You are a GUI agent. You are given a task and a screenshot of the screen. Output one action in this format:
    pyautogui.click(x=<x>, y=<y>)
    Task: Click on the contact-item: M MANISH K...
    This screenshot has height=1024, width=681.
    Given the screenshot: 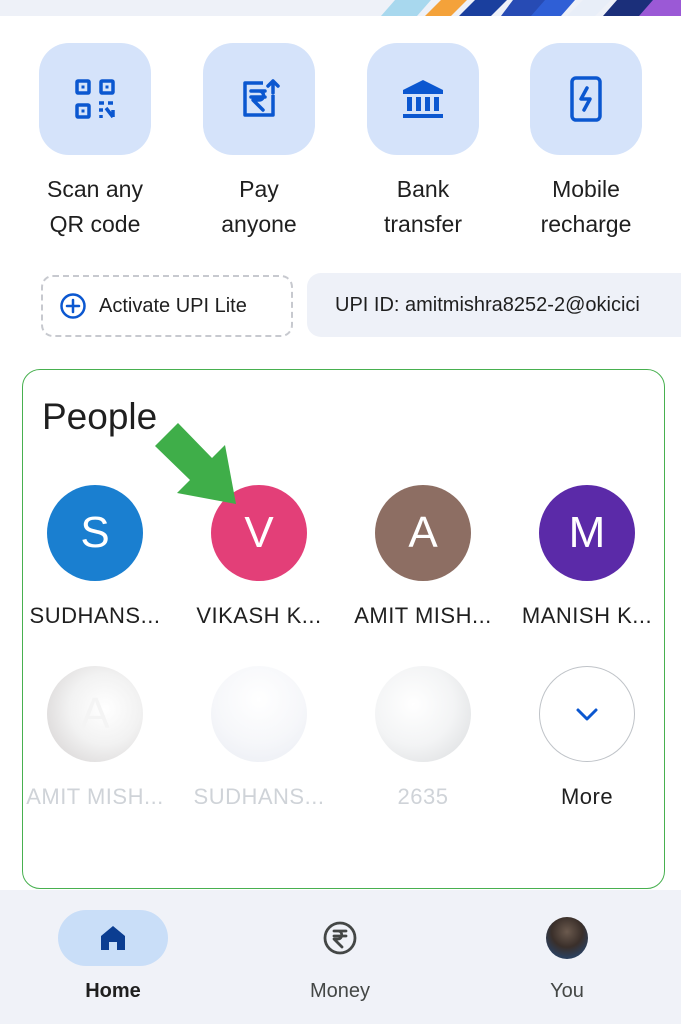 What is the action you would take?
    pyautogui.click(x=587, y=557)
    